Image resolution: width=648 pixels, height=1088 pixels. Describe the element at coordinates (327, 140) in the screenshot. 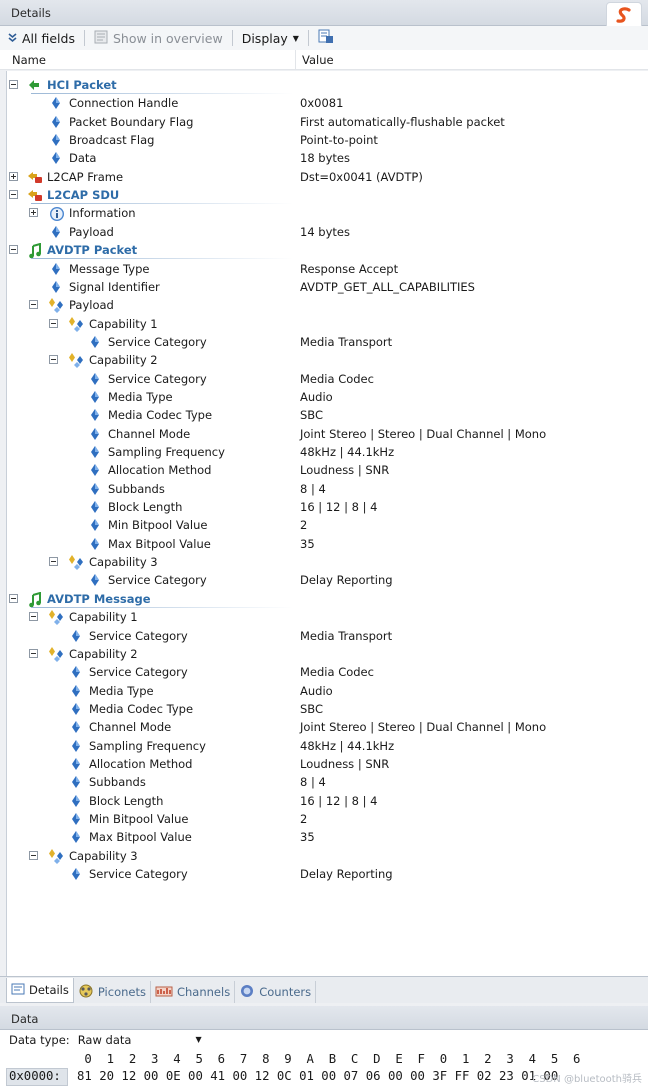

I see `tree-row-broadcast-flag: Broadcast Flag Point-to-point` at that location.